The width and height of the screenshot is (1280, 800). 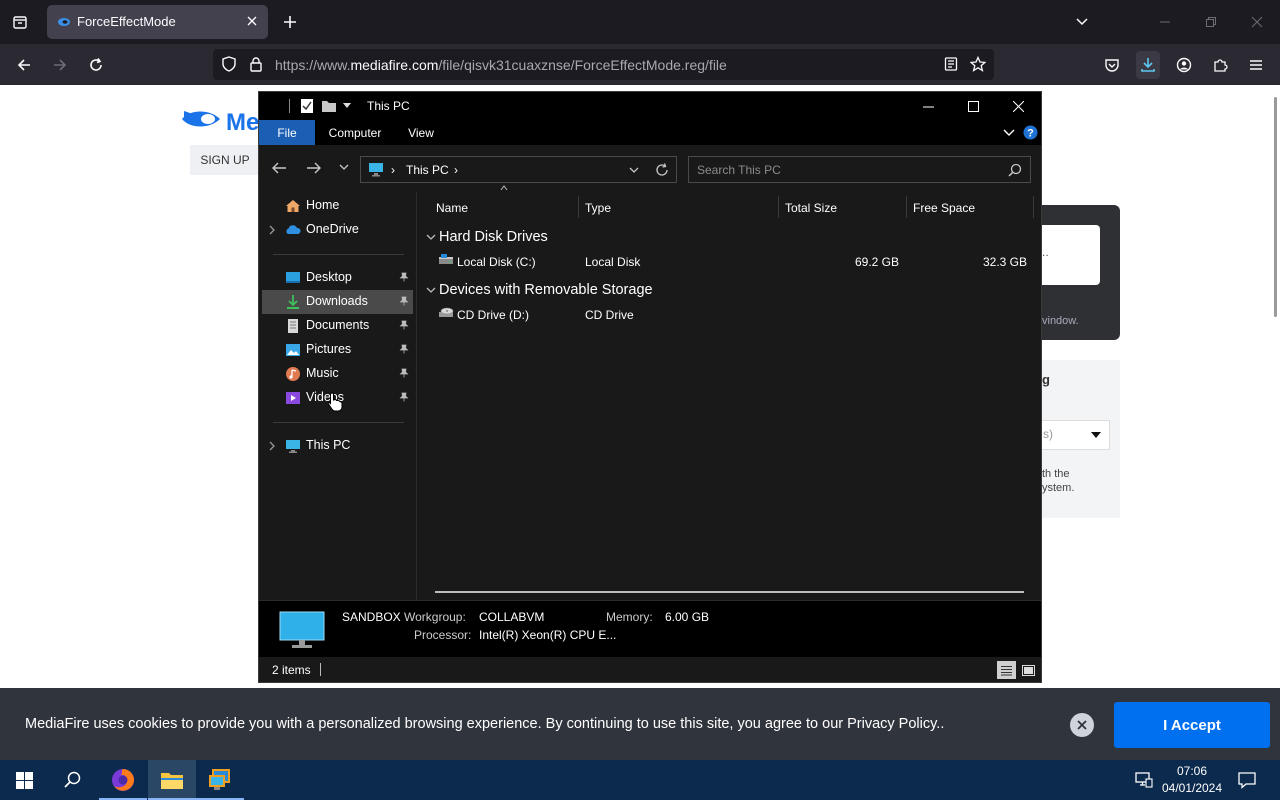 What do you see at coordinates (24, 65) in the screenshot?
I see `back-icon` at bounding box center [24, 65].